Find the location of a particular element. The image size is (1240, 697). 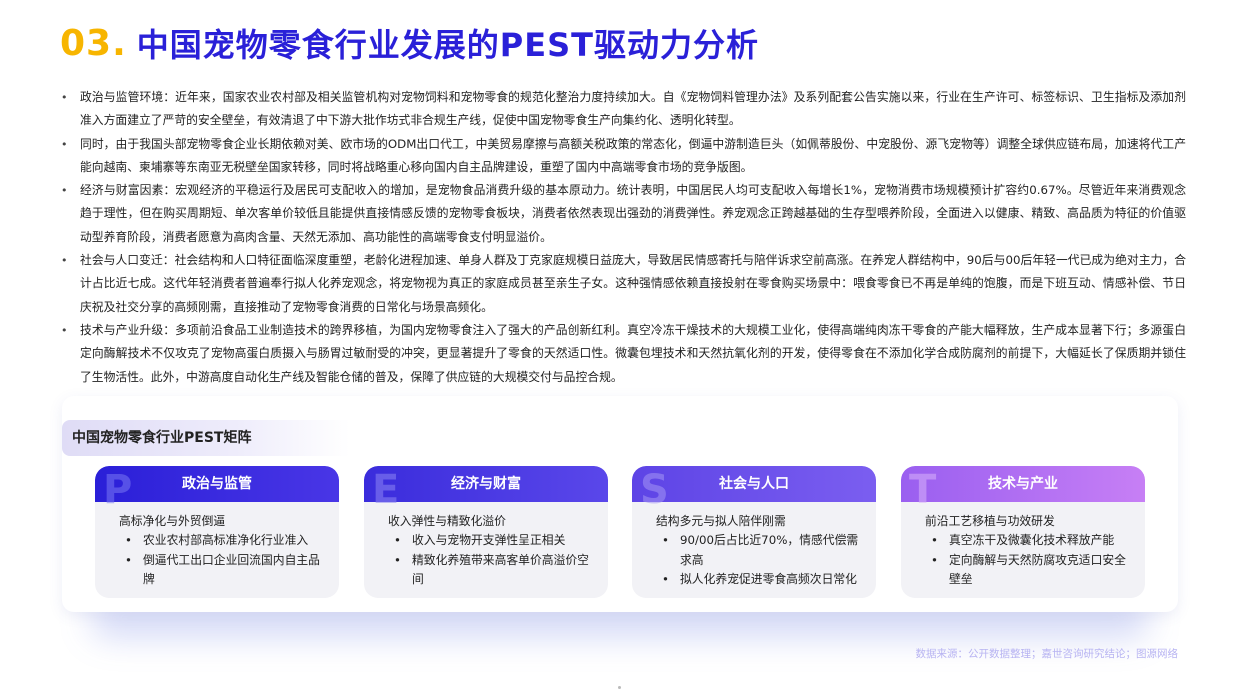

card-item-text: 真空冻干及微囊化技术释放产能 is located at coordinates (1032, 540).